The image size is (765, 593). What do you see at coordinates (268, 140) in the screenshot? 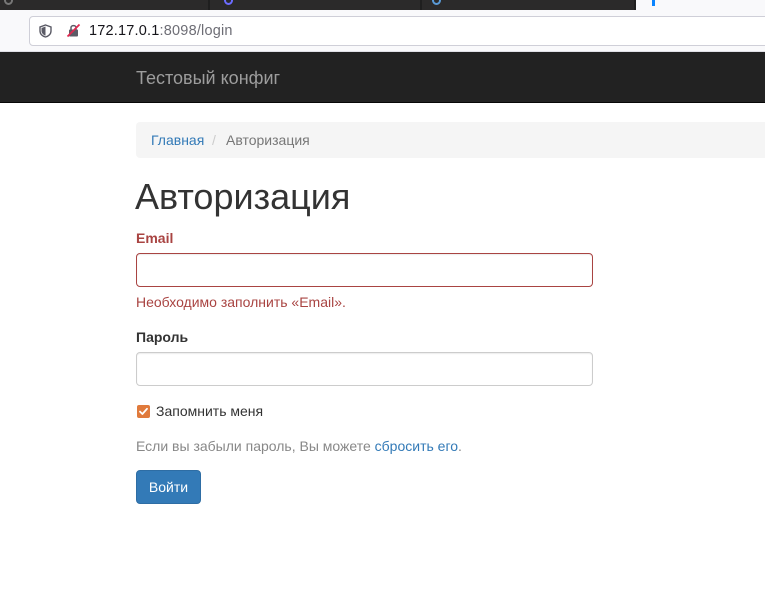
I see `breadcrumb-current: Авторизация` at bounding box center [268, 140].